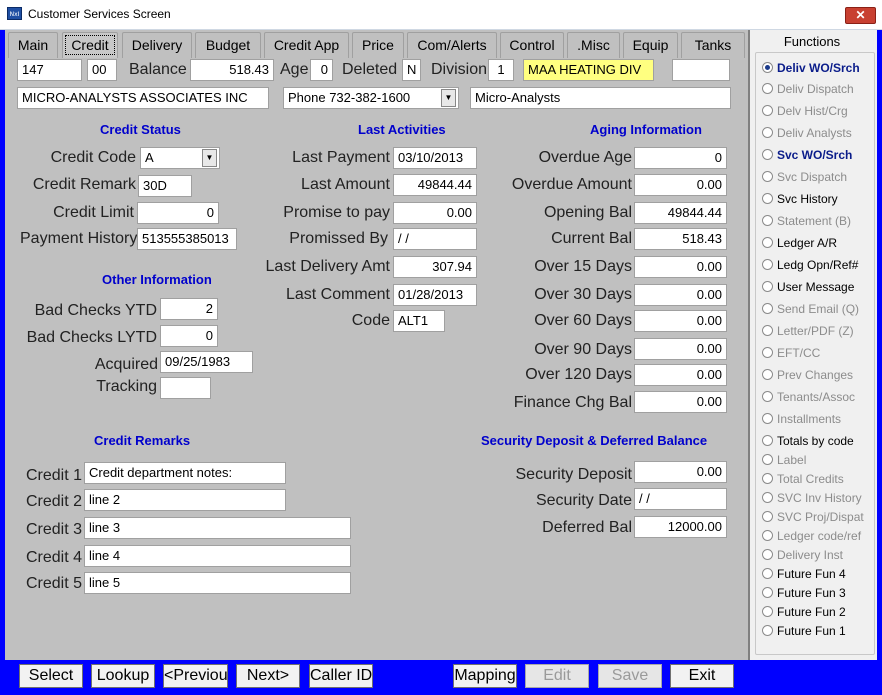 Image resolution: width=882 pixels, height=695 pixels. Describe the element at coordinates (306, 45) in the screenshot. I see `tab-credit-app: Credit App` at that location.